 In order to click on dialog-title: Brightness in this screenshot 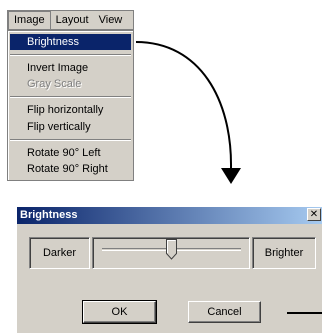, I will do `click(49, 215)`.